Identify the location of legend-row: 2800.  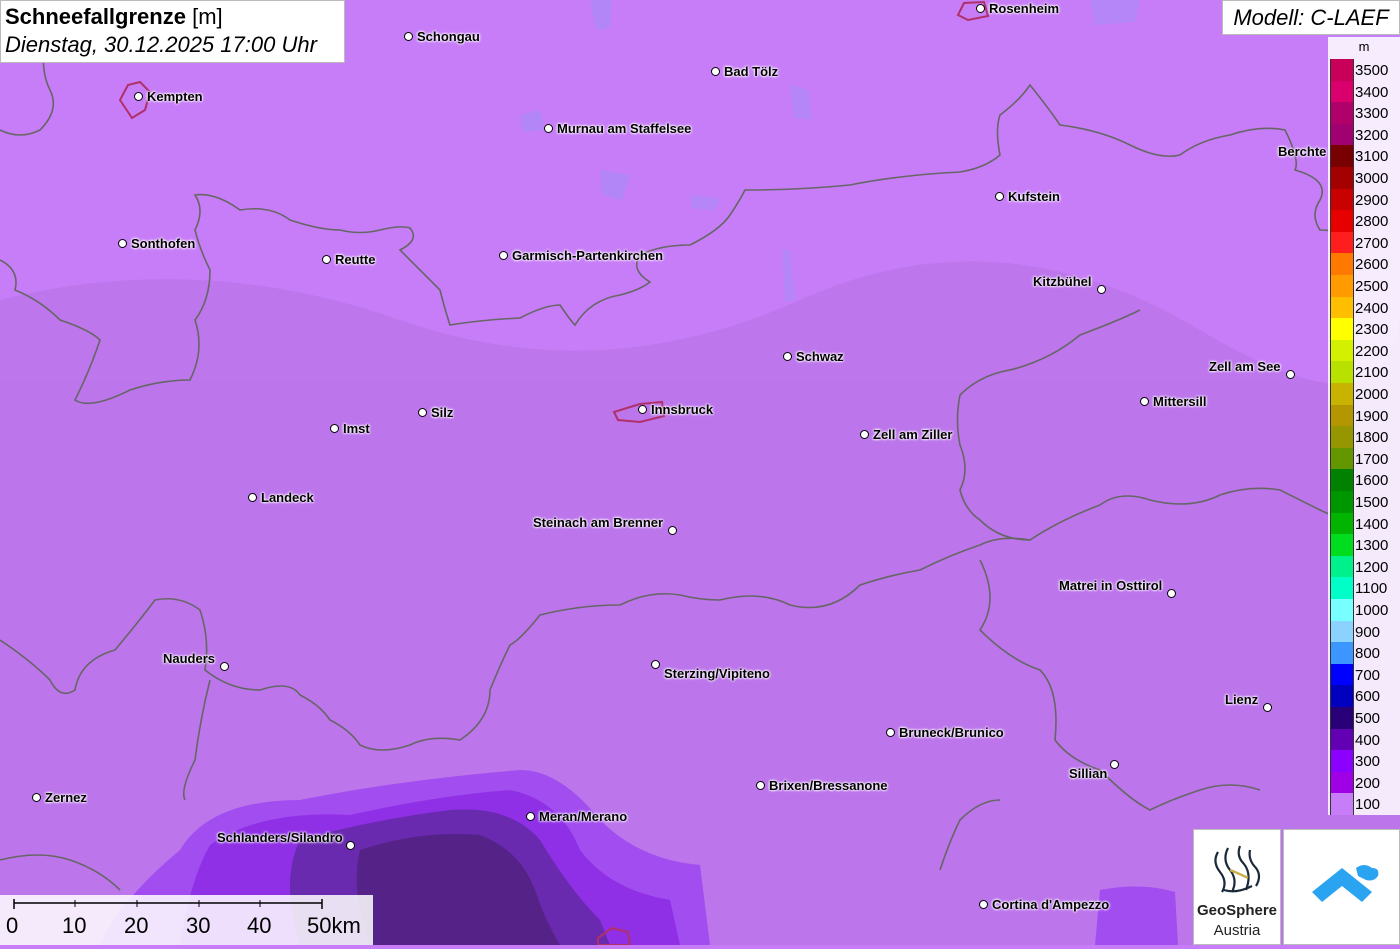
(1364, 221).